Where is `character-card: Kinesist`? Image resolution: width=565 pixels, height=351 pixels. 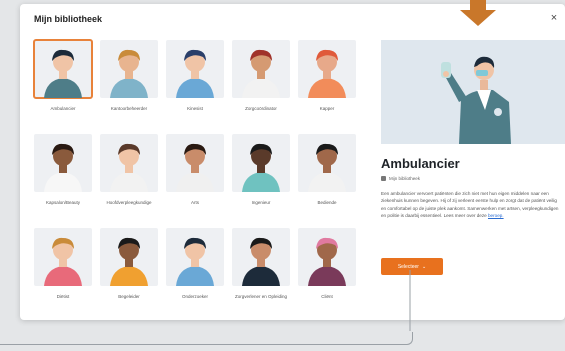 character-card: Kinesist is located at coordinates (195, 76).